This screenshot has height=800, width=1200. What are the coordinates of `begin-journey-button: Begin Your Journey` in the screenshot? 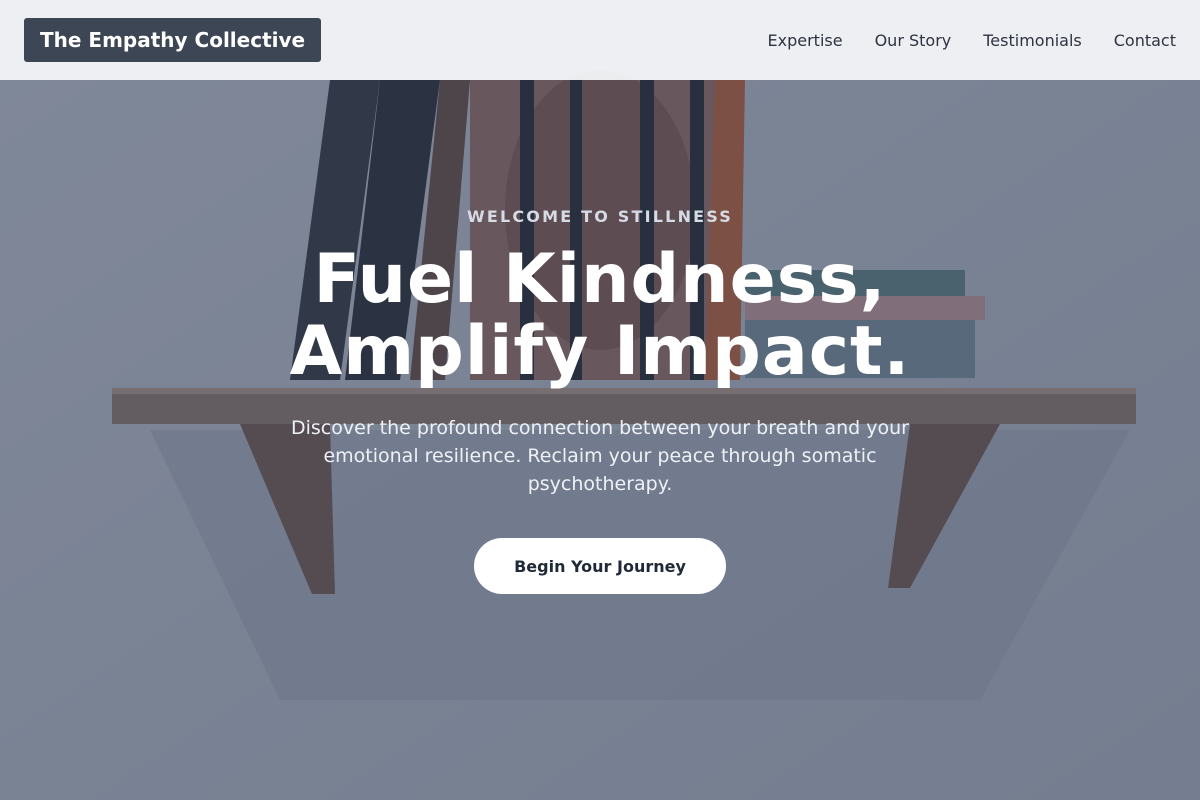 It's located at (600, 566).